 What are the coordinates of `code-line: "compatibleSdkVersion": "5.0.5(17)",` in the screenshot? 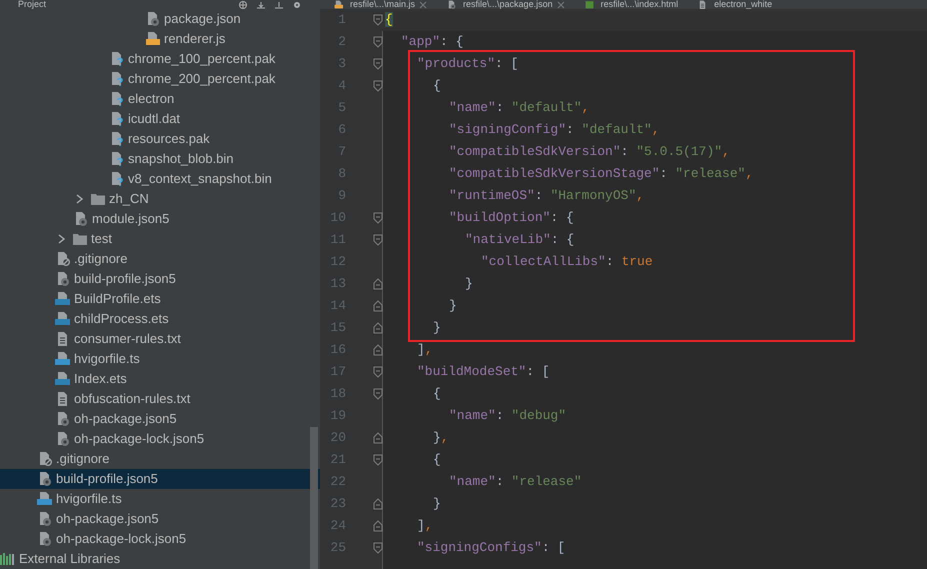 It's located at (589, 152).